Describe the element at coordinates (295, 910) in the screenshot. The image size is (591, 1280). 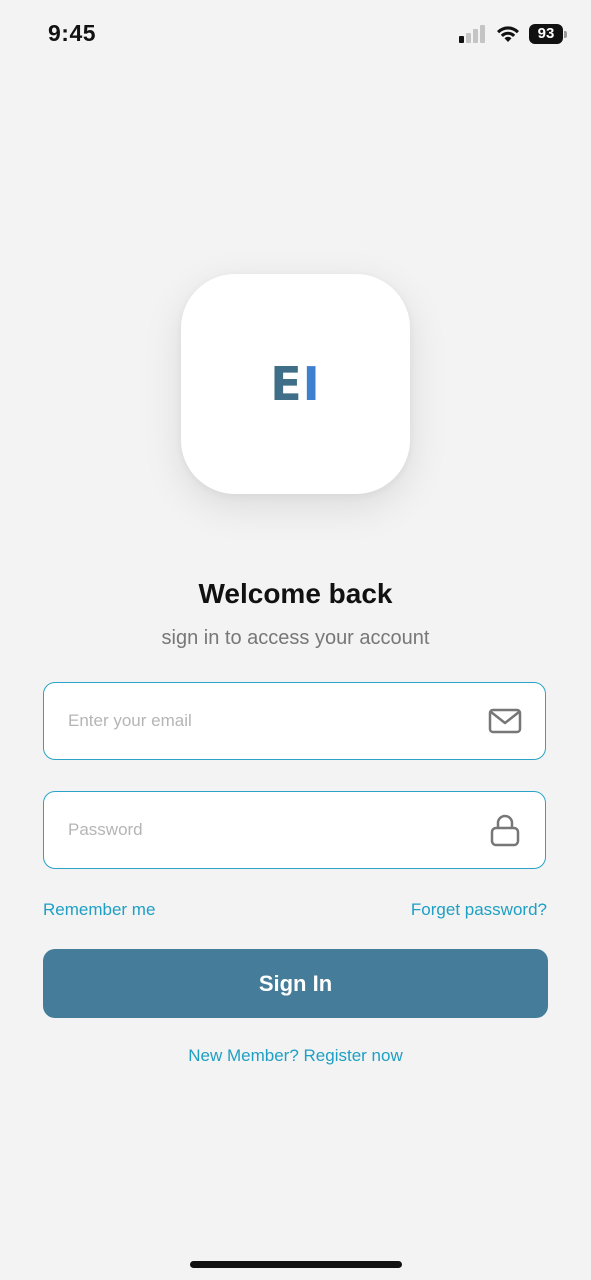
I see `form-options-row: Remember me Forget password?` at that location.